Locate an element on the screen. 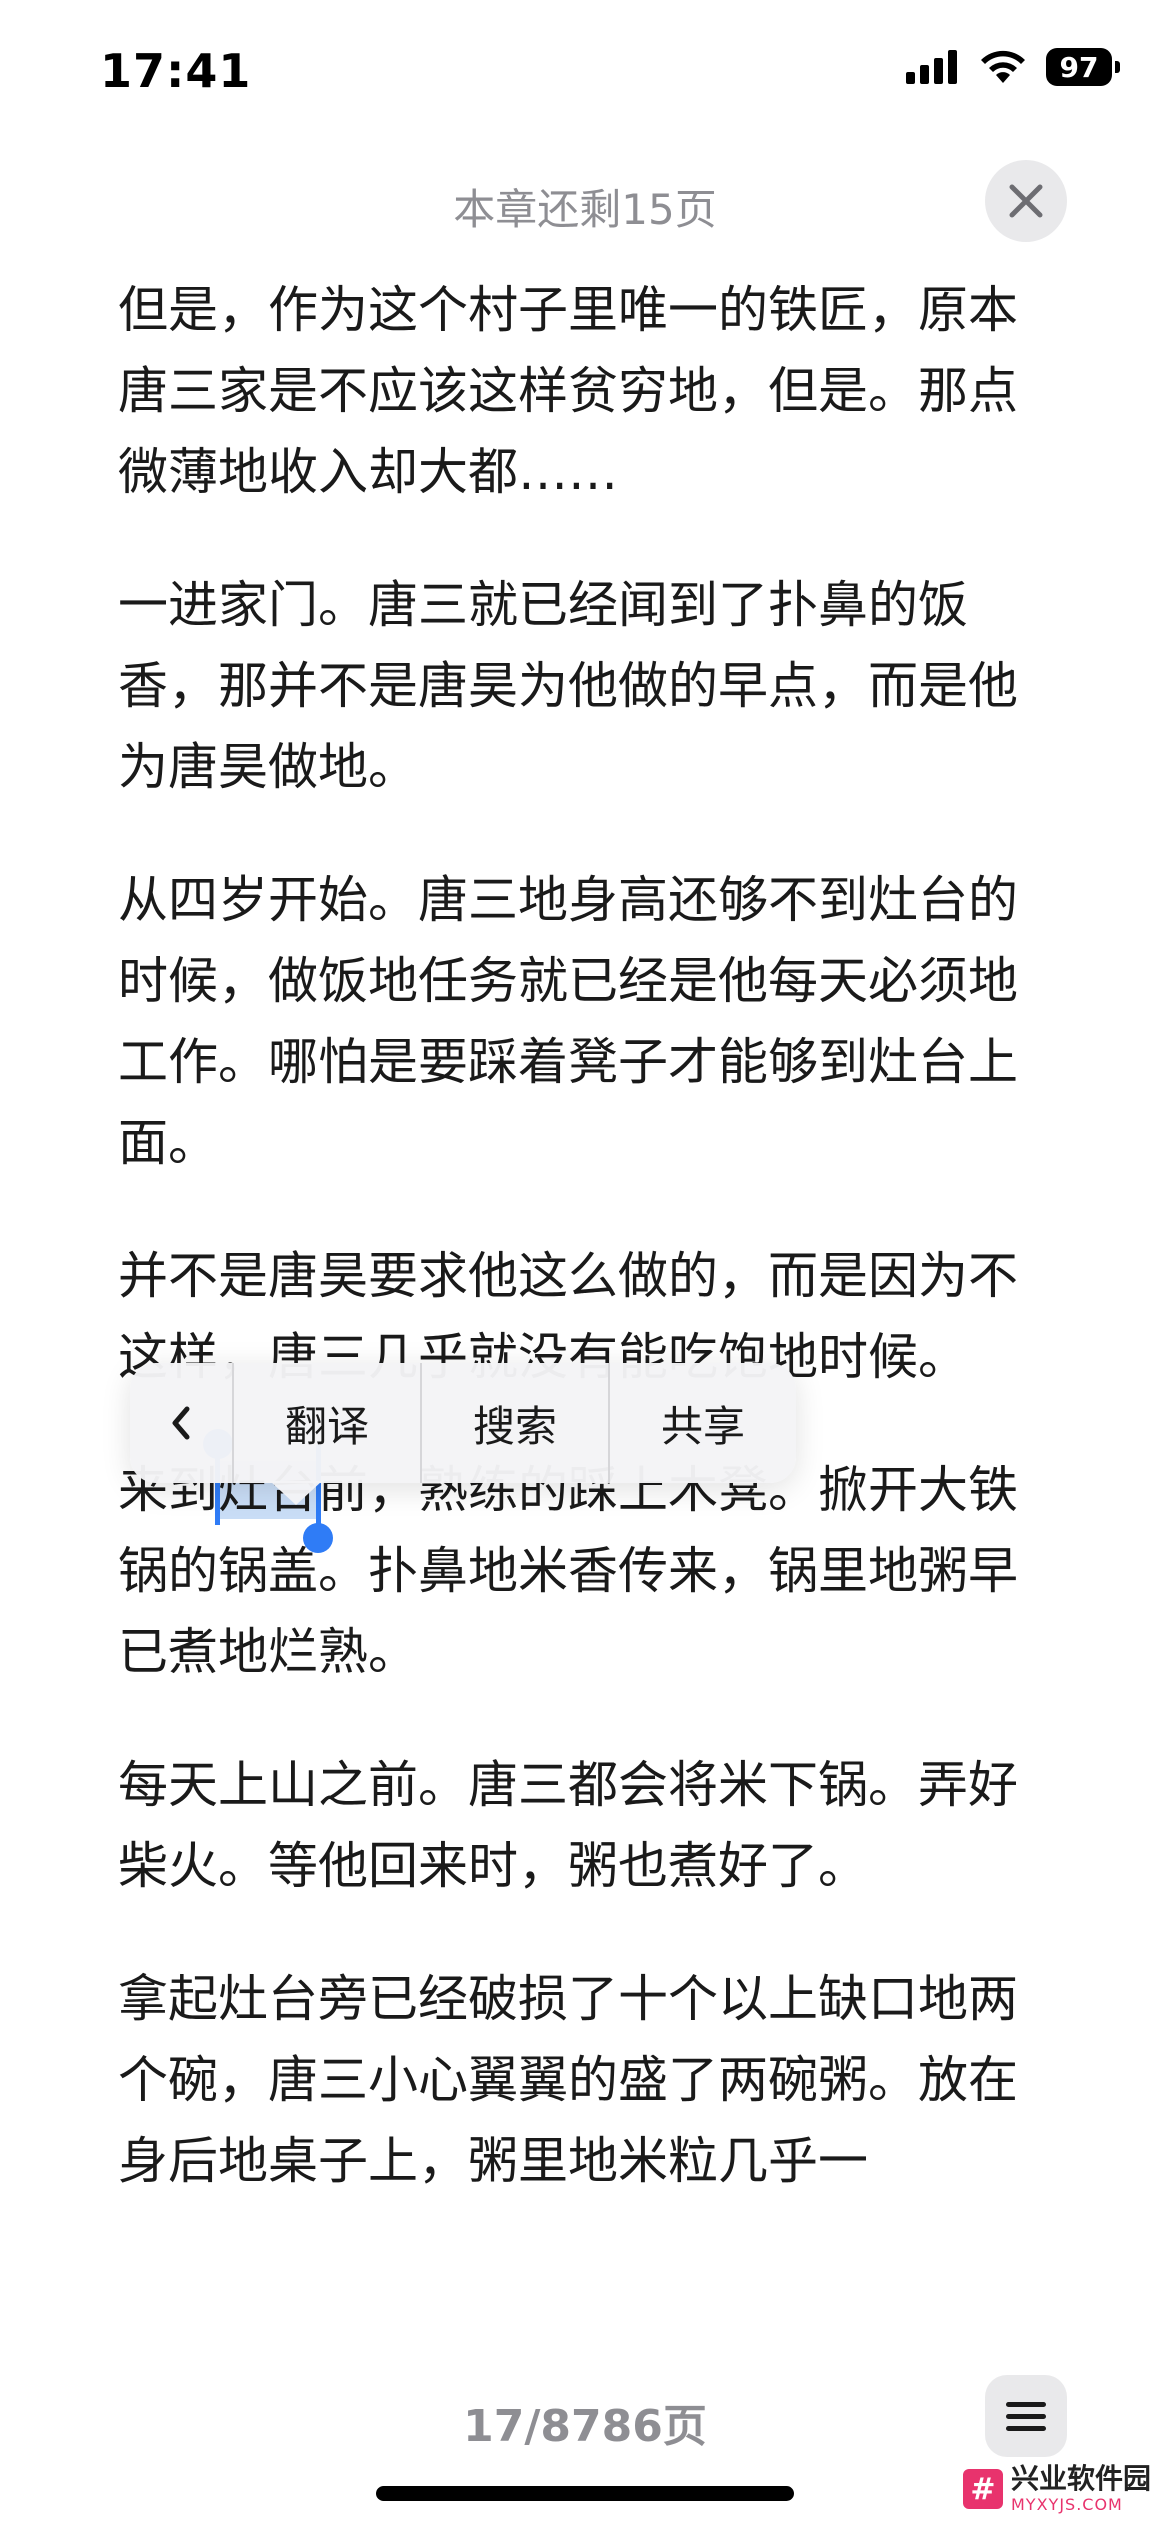  text-selection-context-menu: 翻译 搜索 共享 is located at coordinates (463, 1434).